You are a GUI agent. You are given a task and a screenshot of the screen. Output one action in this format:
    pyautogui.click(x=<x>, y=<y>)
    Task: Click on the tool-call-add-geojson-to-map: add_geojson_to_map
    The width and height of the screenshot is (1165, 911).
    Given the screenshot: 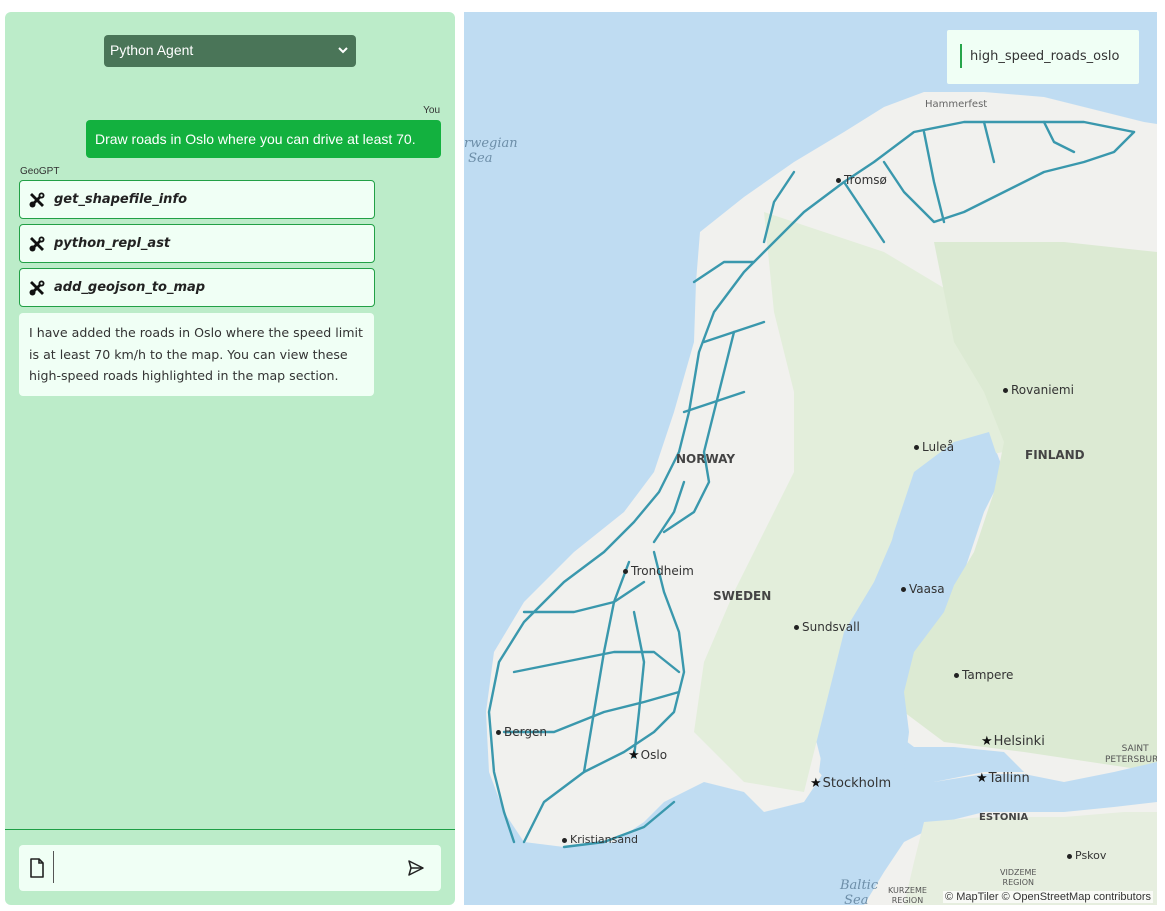 What is the action you would take?
    pyautogui.click(x=197, y=287)
    